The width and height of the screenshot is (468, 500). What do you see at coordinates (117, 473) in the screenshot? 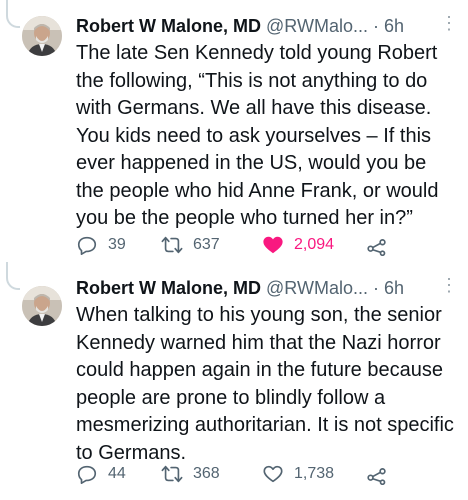
I see `reply-count: 44` at bounding box center [117, 473].